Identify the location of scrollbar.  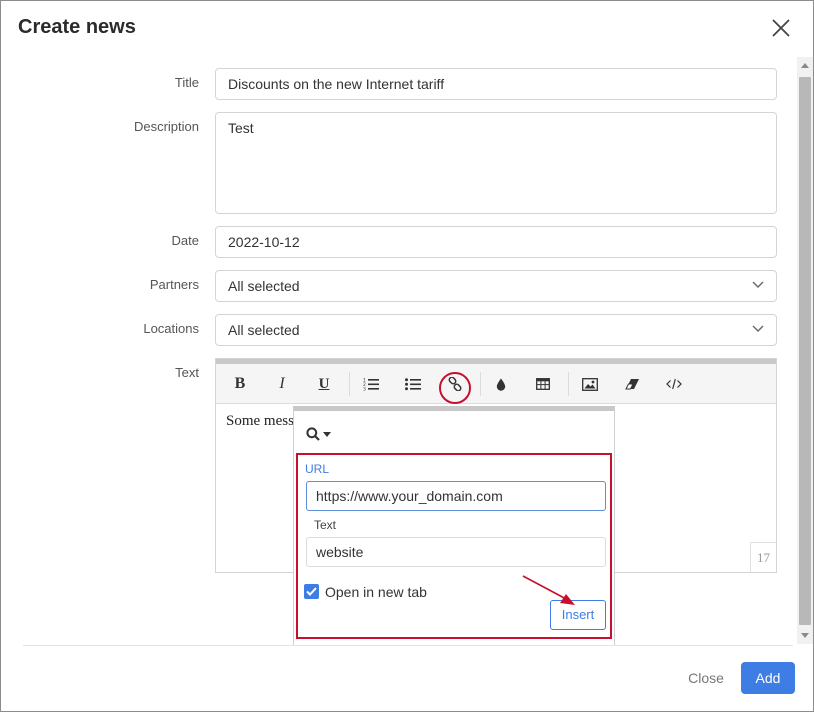
(805, 350).